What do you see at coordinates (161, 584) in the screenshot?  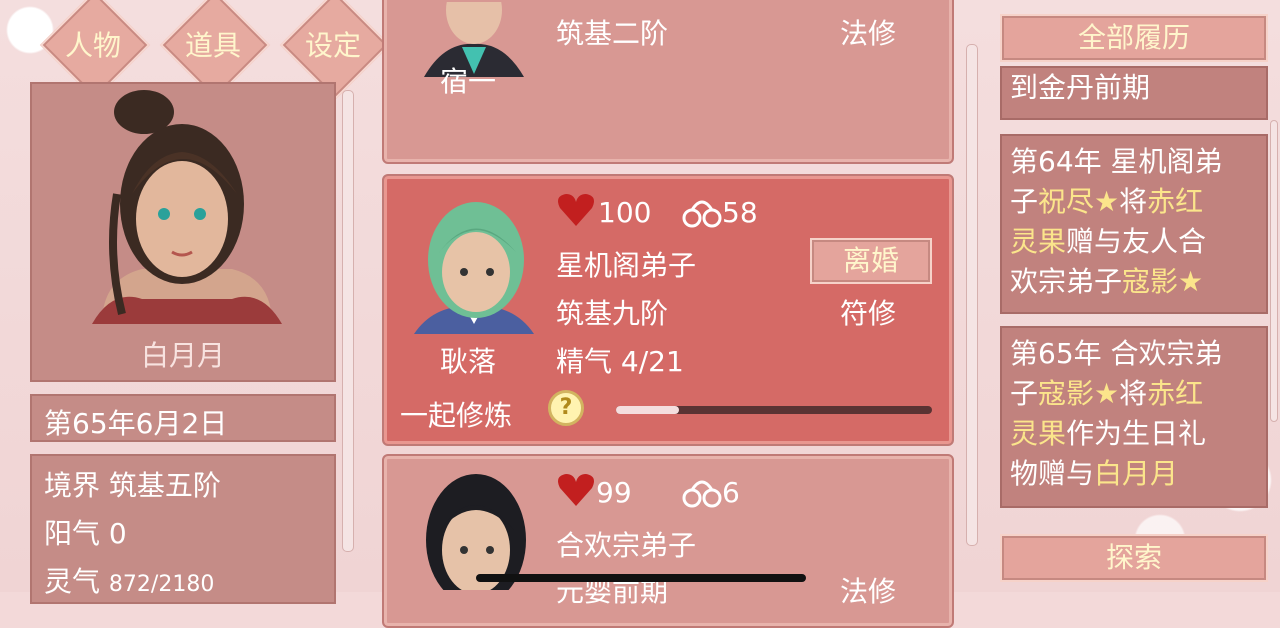 I see `stat-spirit-value: 872/2180` at bounding box center [161, 584].